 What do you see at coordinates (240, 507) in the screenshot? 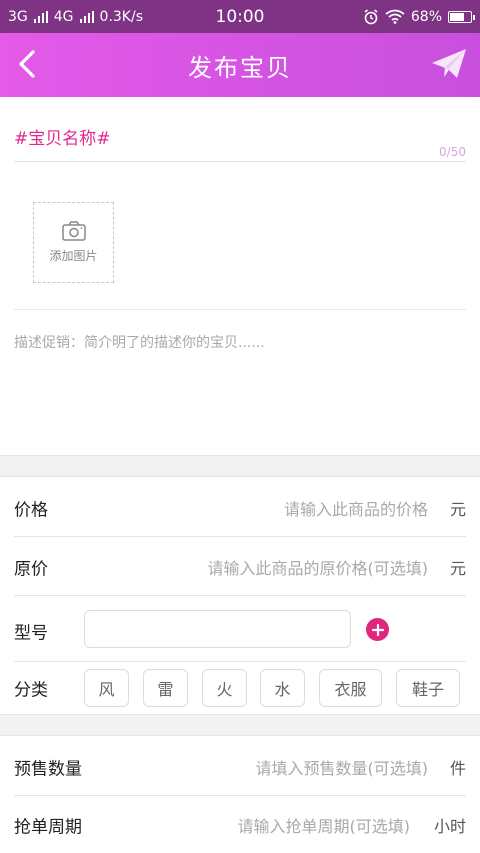
I see `price-row: 价格 请输入此商品的价格 元` at bounding box center [240, 507].